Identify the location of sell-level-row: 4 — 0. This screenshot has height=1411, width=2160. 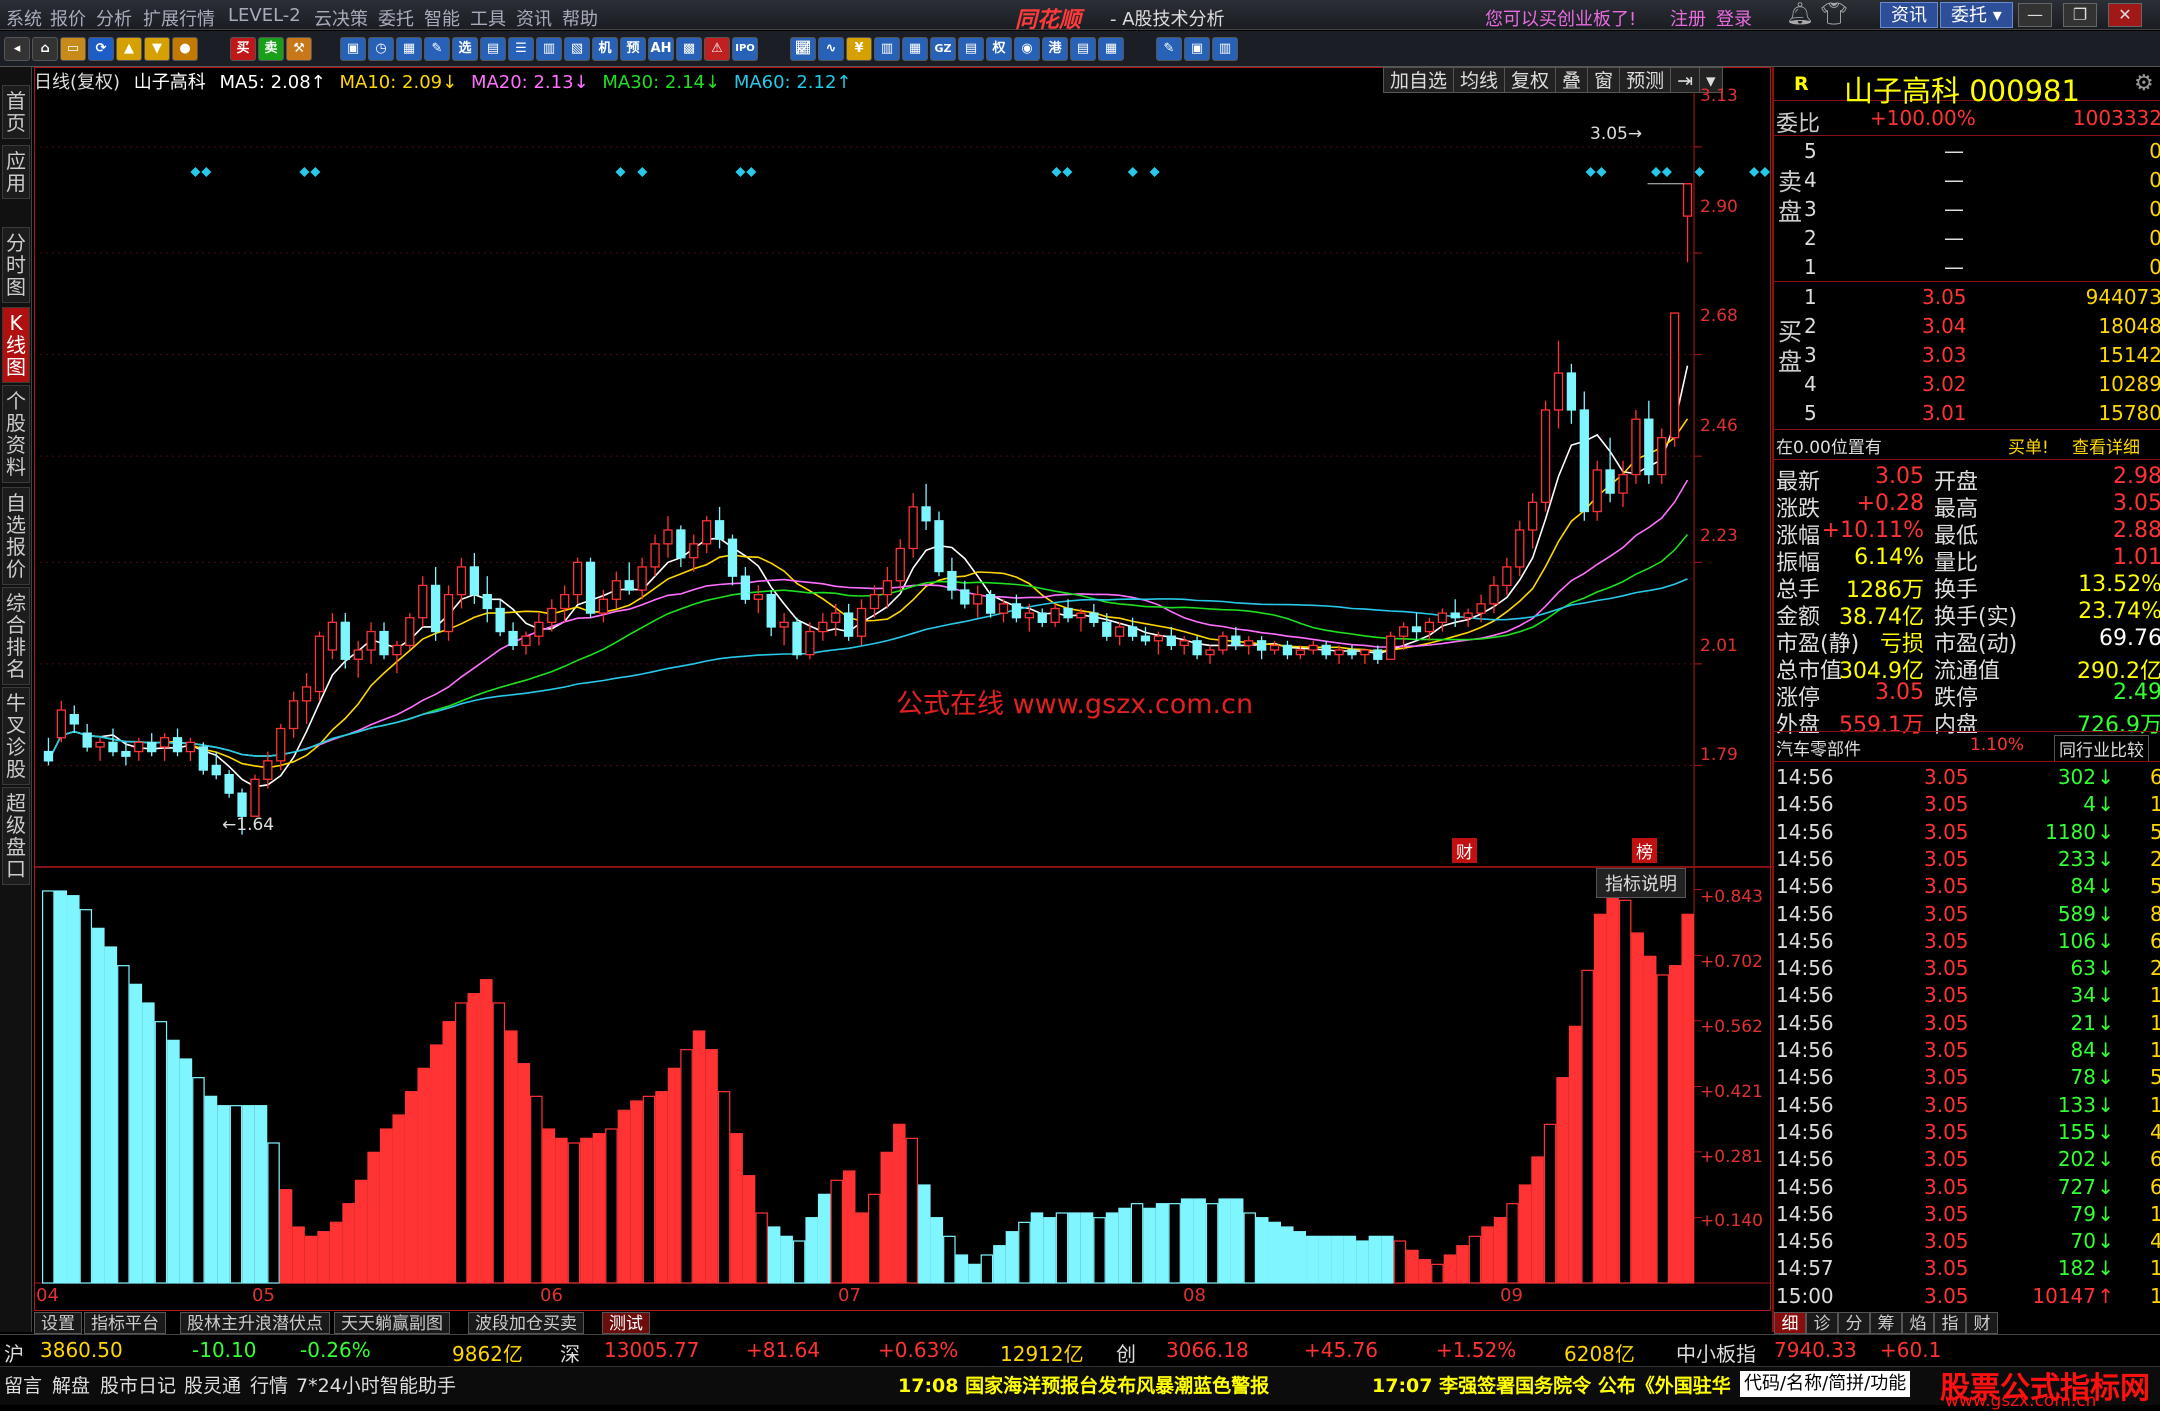
(1967, 181).